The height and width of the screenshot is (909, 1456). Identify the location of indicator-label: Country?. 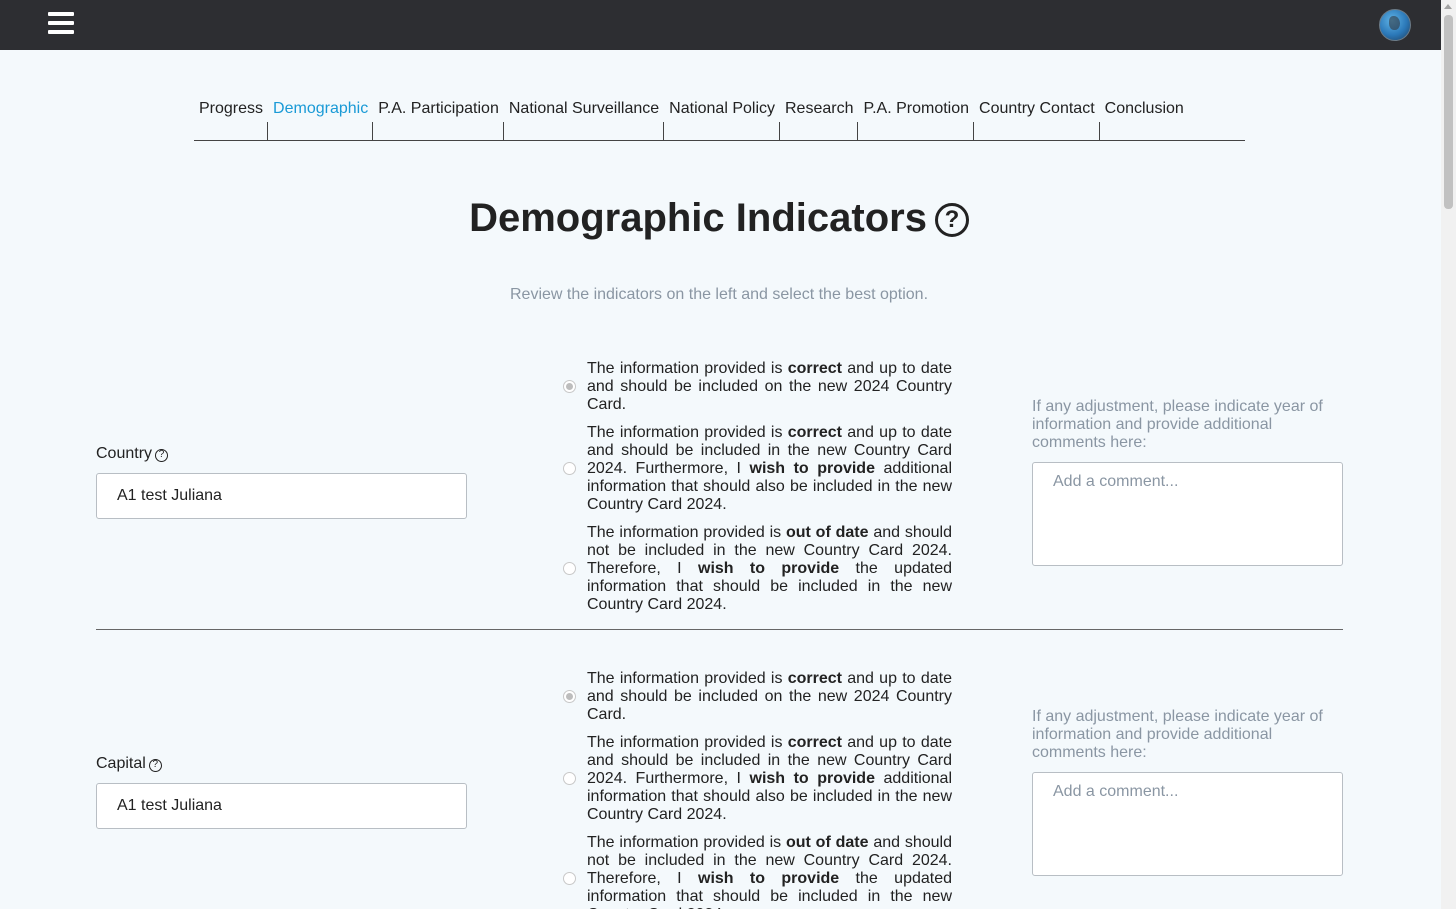
(132, 454).